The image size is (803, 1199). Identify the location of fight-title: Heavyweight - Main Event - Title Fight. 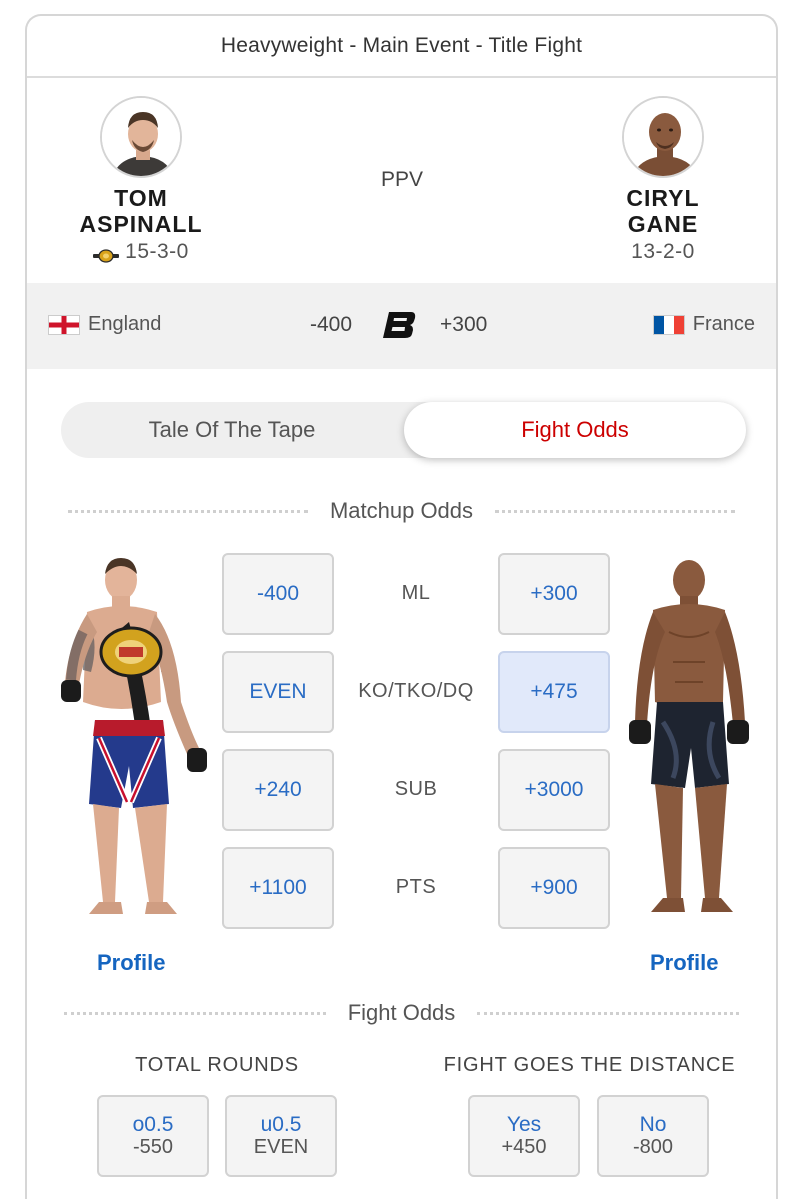
(401, 45).